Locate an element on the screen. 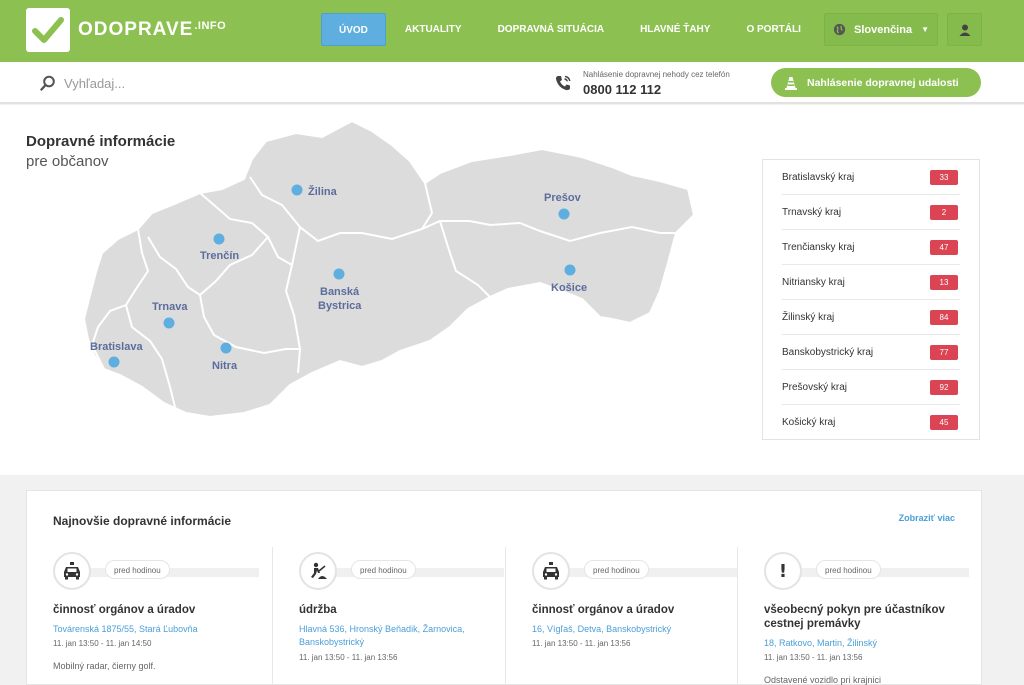  city-dot-kosice is located at coordinates (570, 270).